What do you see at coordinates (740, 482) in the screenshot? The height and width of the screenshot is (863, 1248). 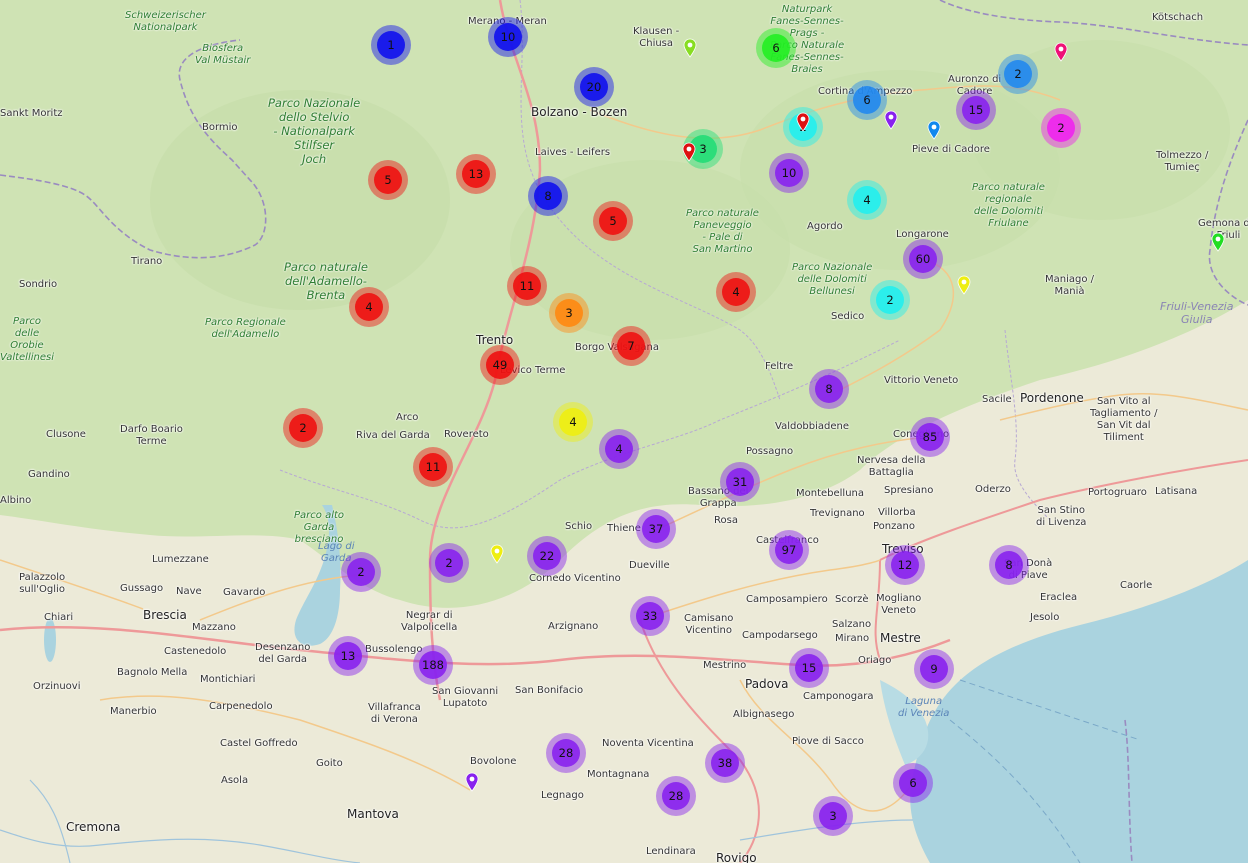 I see `marker-cluster: 31` at bounding box center [740, 482].